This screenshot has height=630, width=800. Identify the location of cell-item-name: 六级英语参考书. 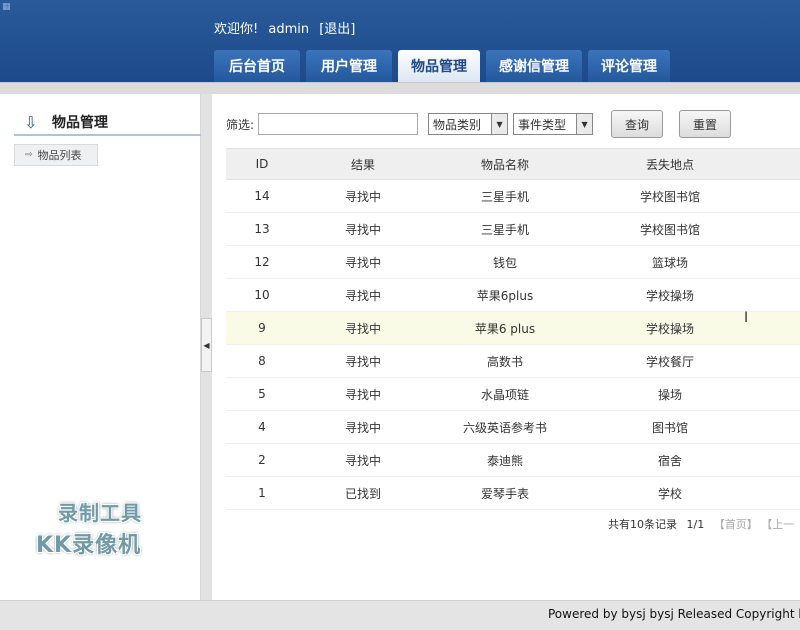
(504, 427).